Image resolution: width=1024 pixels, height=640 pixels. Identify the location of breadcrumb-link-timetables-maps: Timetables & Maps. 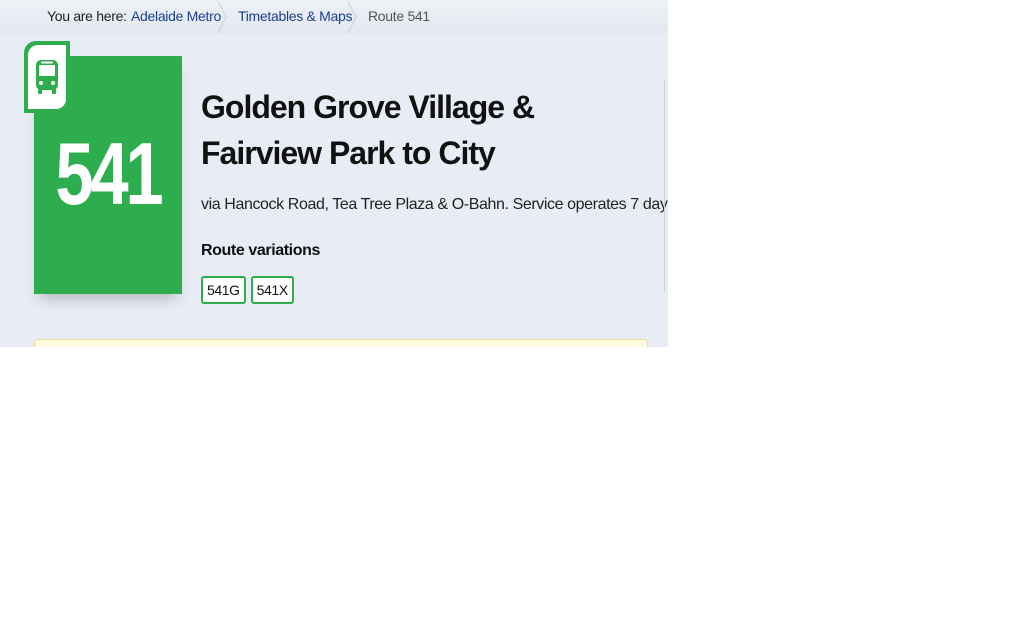
(295, 16).